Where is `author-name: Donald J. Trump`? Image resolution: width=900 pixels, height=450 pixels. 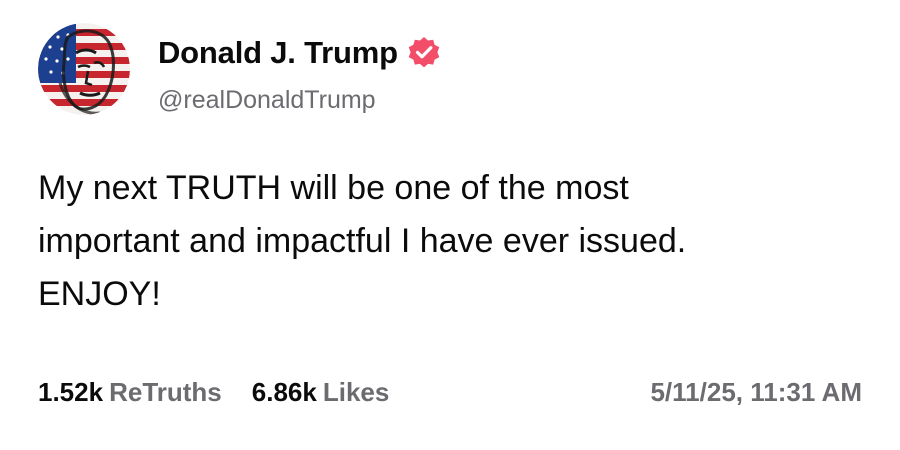 author-name: Donald J. Trump is located at coordinates (300, 53).